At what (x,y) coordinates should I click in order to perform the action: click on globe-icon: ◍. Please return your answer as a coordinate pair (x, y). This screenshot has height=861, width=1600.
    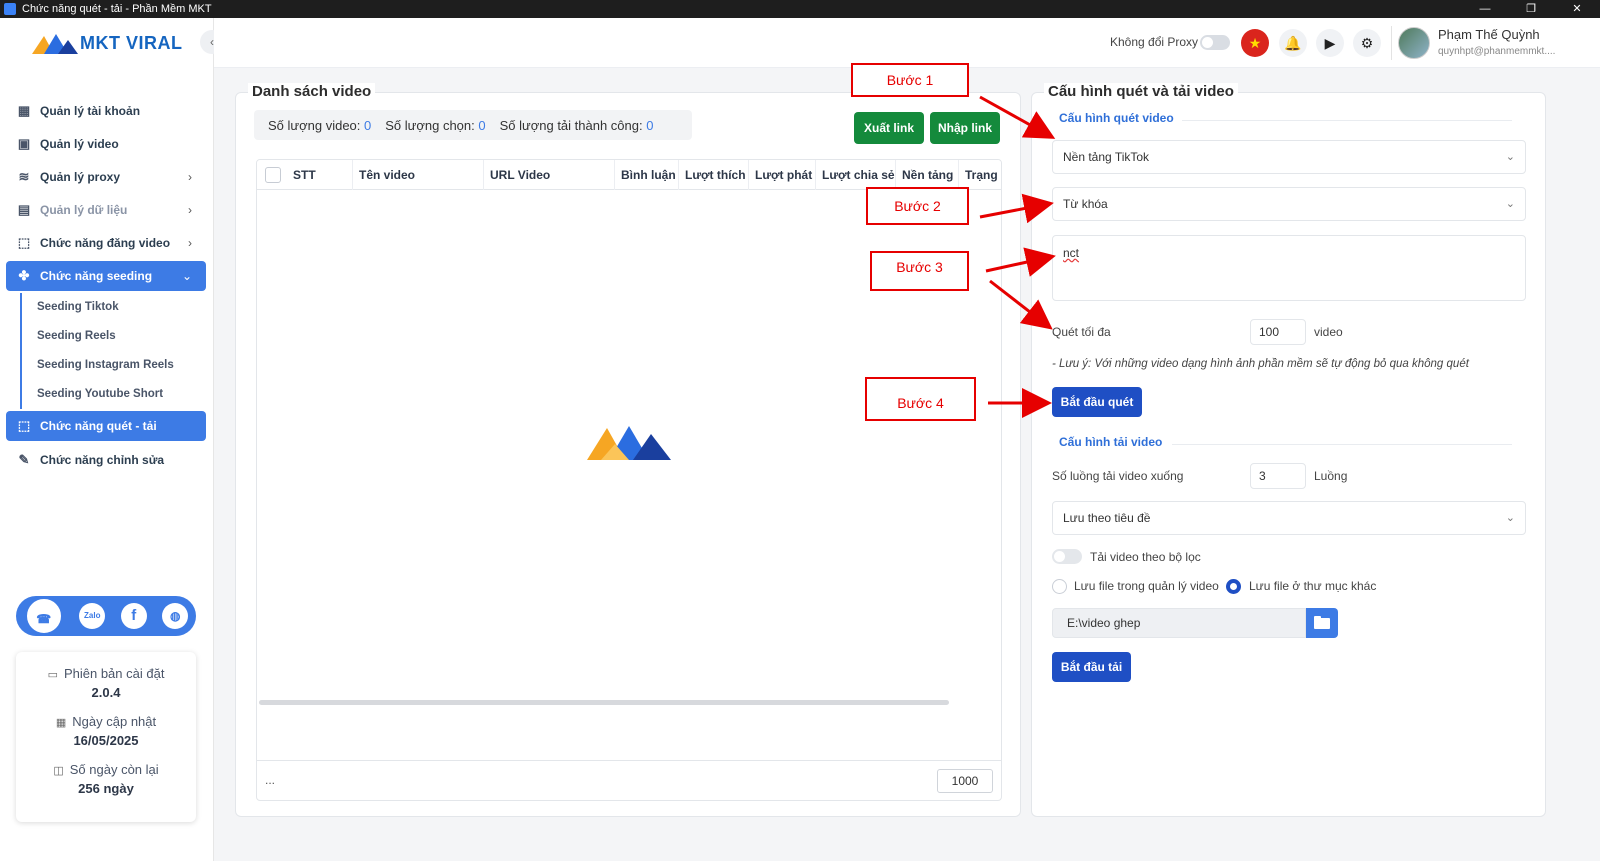
    Looking at the image, I should click on (175, 616).